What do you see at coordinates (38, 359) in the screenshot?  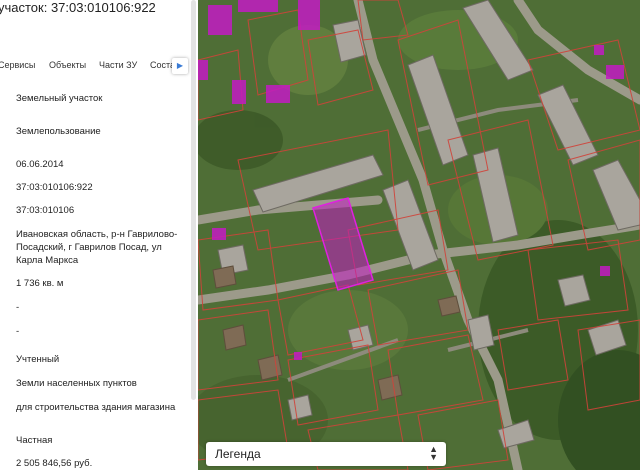 I see `field-status: Учтенный` at bounding box center [38, 359].